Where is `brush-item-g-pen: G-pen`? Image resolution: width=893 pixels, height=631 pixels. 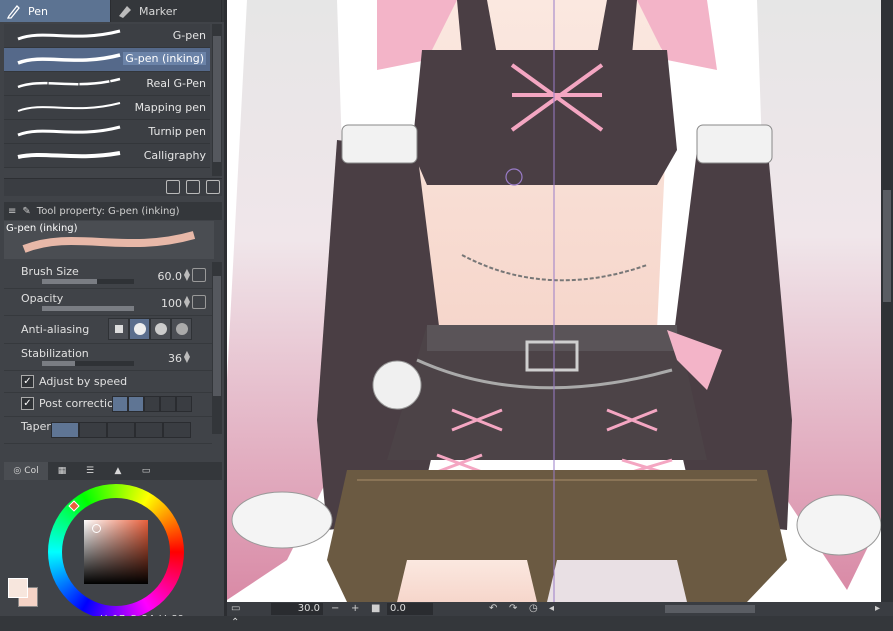 brush-item-g-pen: G-pen is located at coordinates (107, 36).